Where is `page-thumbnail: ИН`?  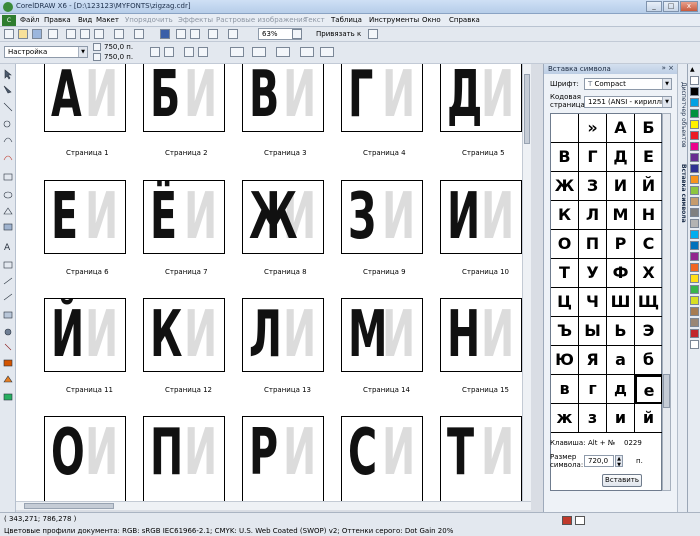 page-thumbnail: ИН is located at coordinates (481, 335).